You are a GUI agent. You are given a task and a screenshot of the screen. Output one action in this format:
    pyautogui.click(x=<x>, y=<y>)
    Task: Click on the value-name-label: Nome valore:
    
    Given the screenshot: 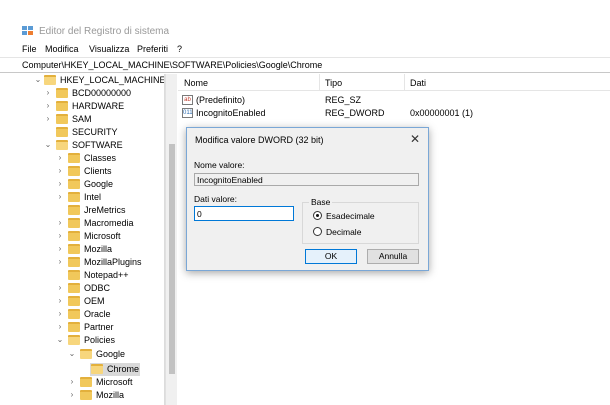 What is the action you would take?
    pyautogui.click(x=219, y=165)
    